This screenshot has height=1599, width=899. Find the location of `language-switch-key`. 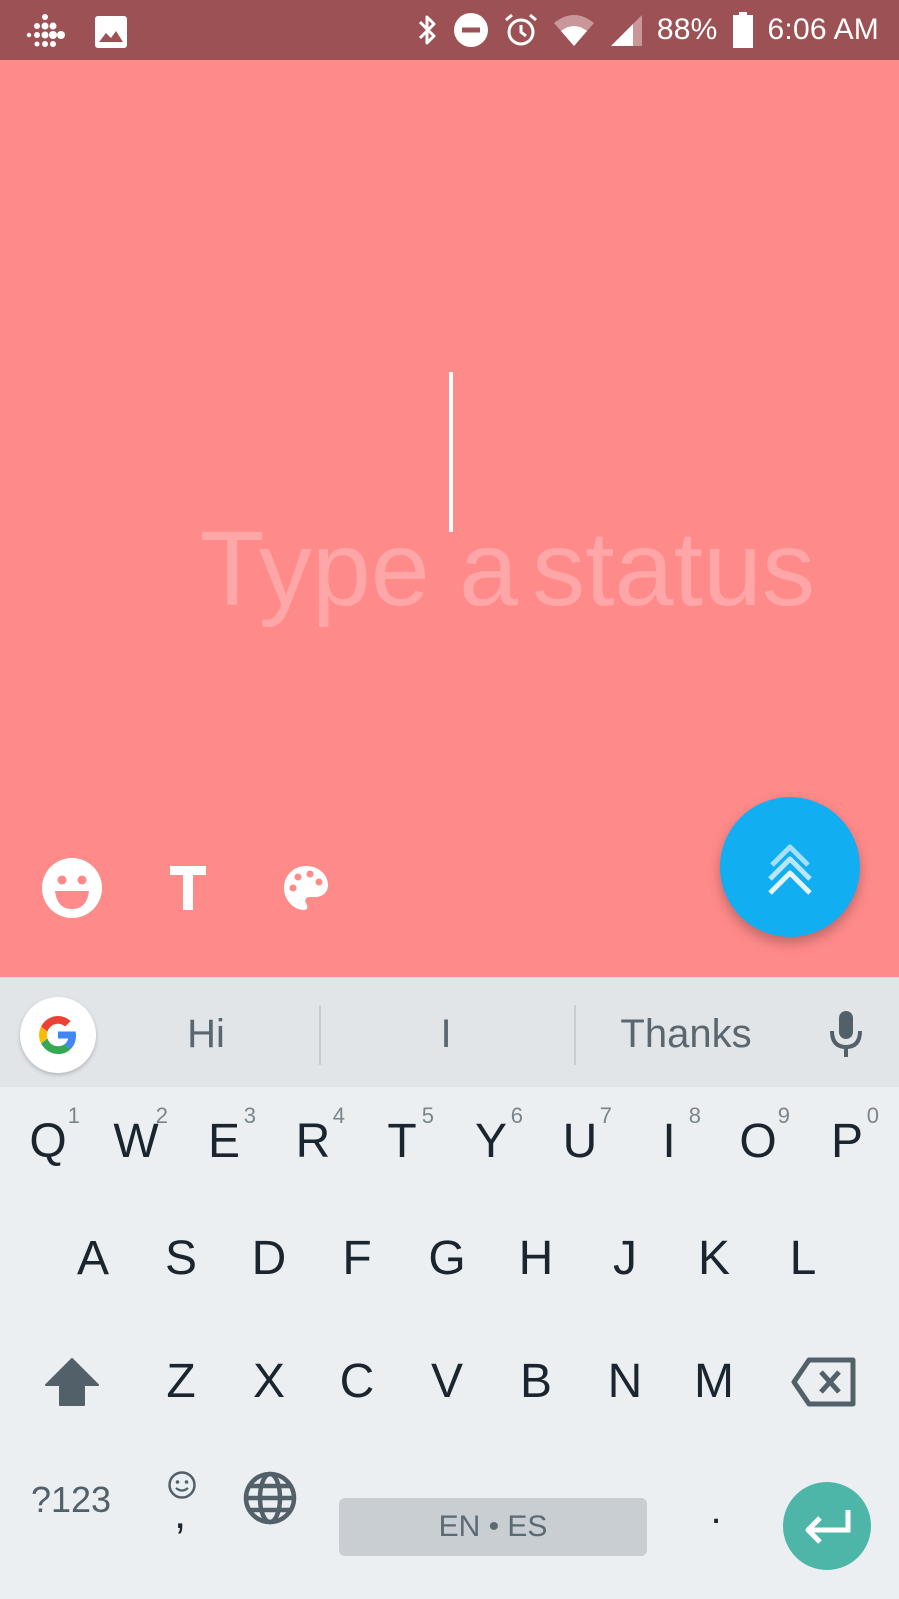

language-switch-key is located at coordinates (270, 1500).